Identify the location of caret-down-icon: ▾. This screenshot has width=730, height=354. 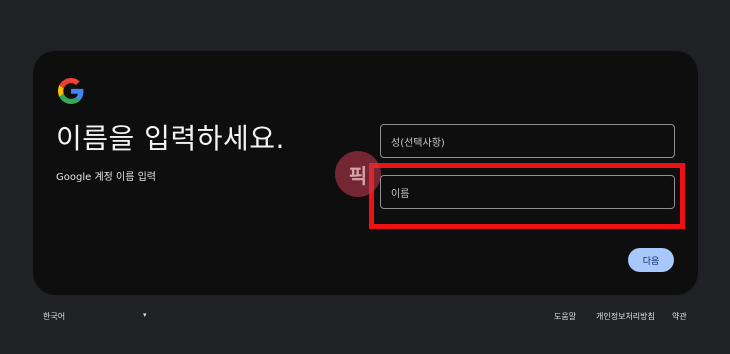
(145, 315).